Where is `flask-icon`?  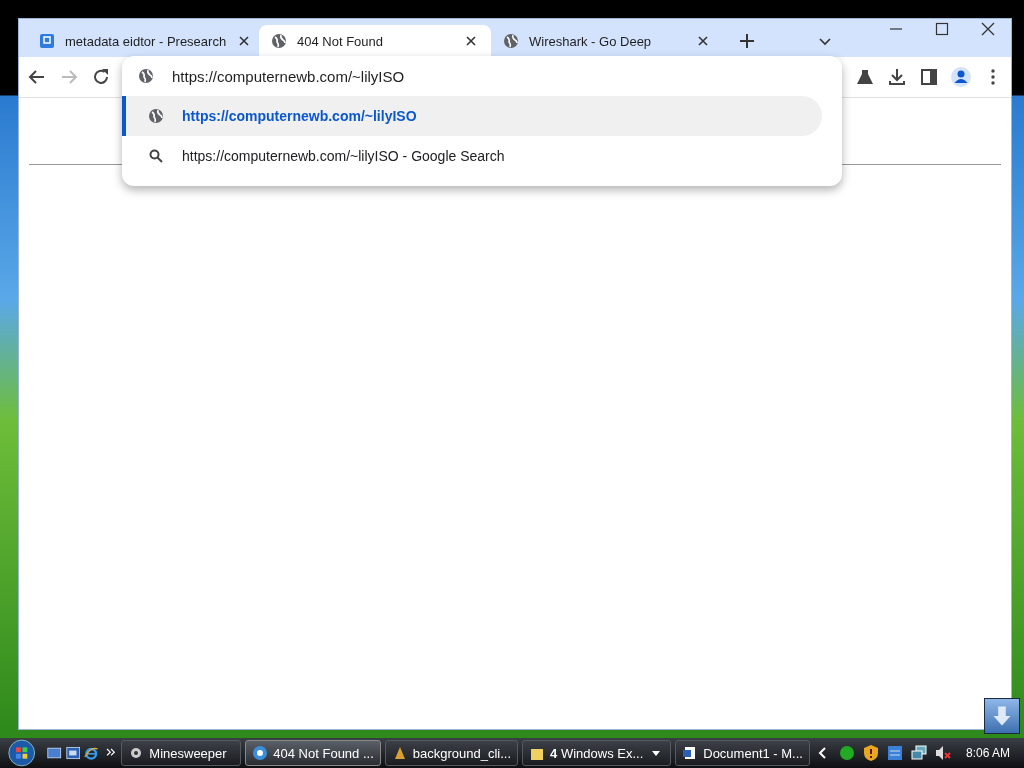 flask-icon is located at coordinates (865, 77).